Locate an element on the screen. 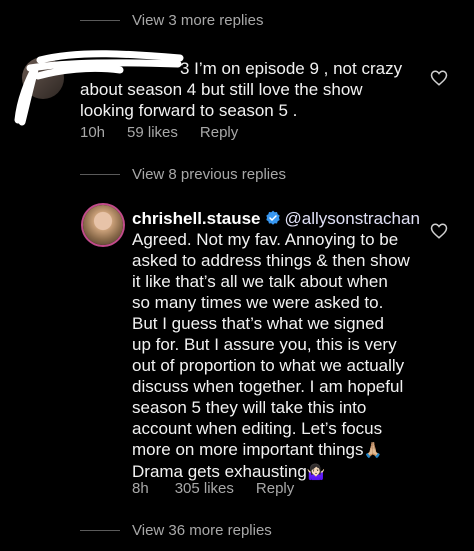  avatar is located at coordinates (103, 225).